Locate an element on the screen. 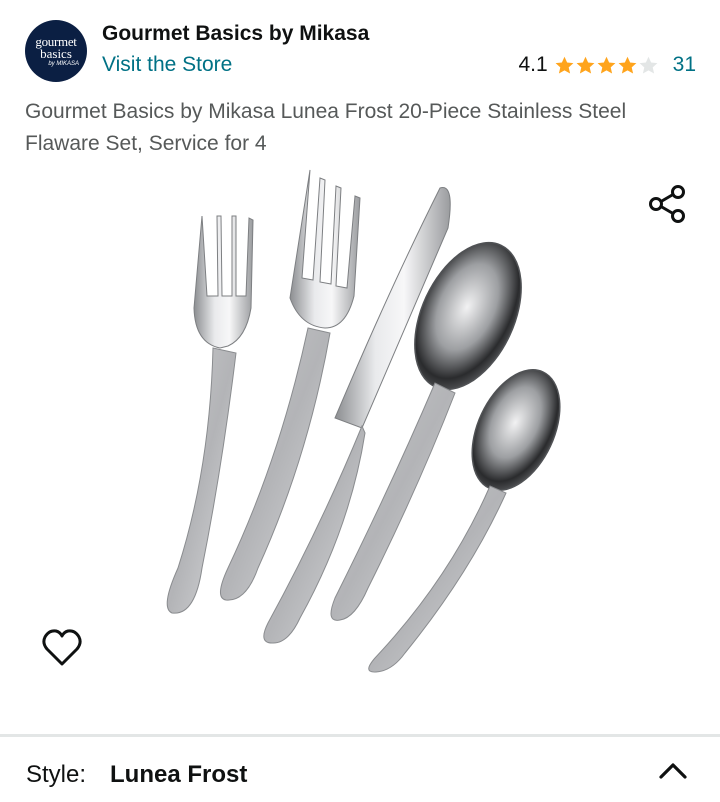 The image size is (720, 802). star-rating is located at coordinates (606, 65).